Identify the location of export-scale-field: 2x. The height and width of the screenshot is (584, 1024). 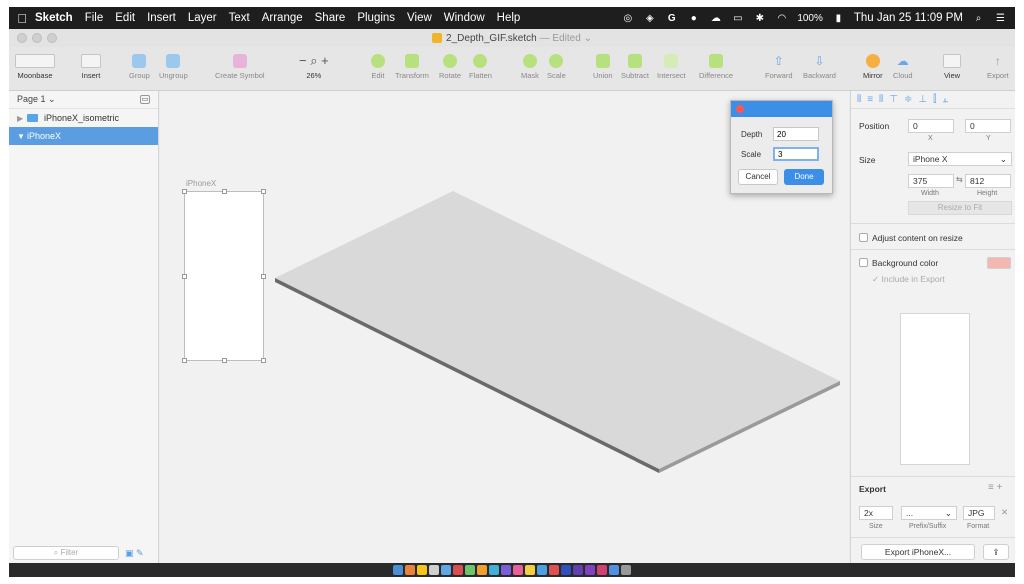
(876, 513).